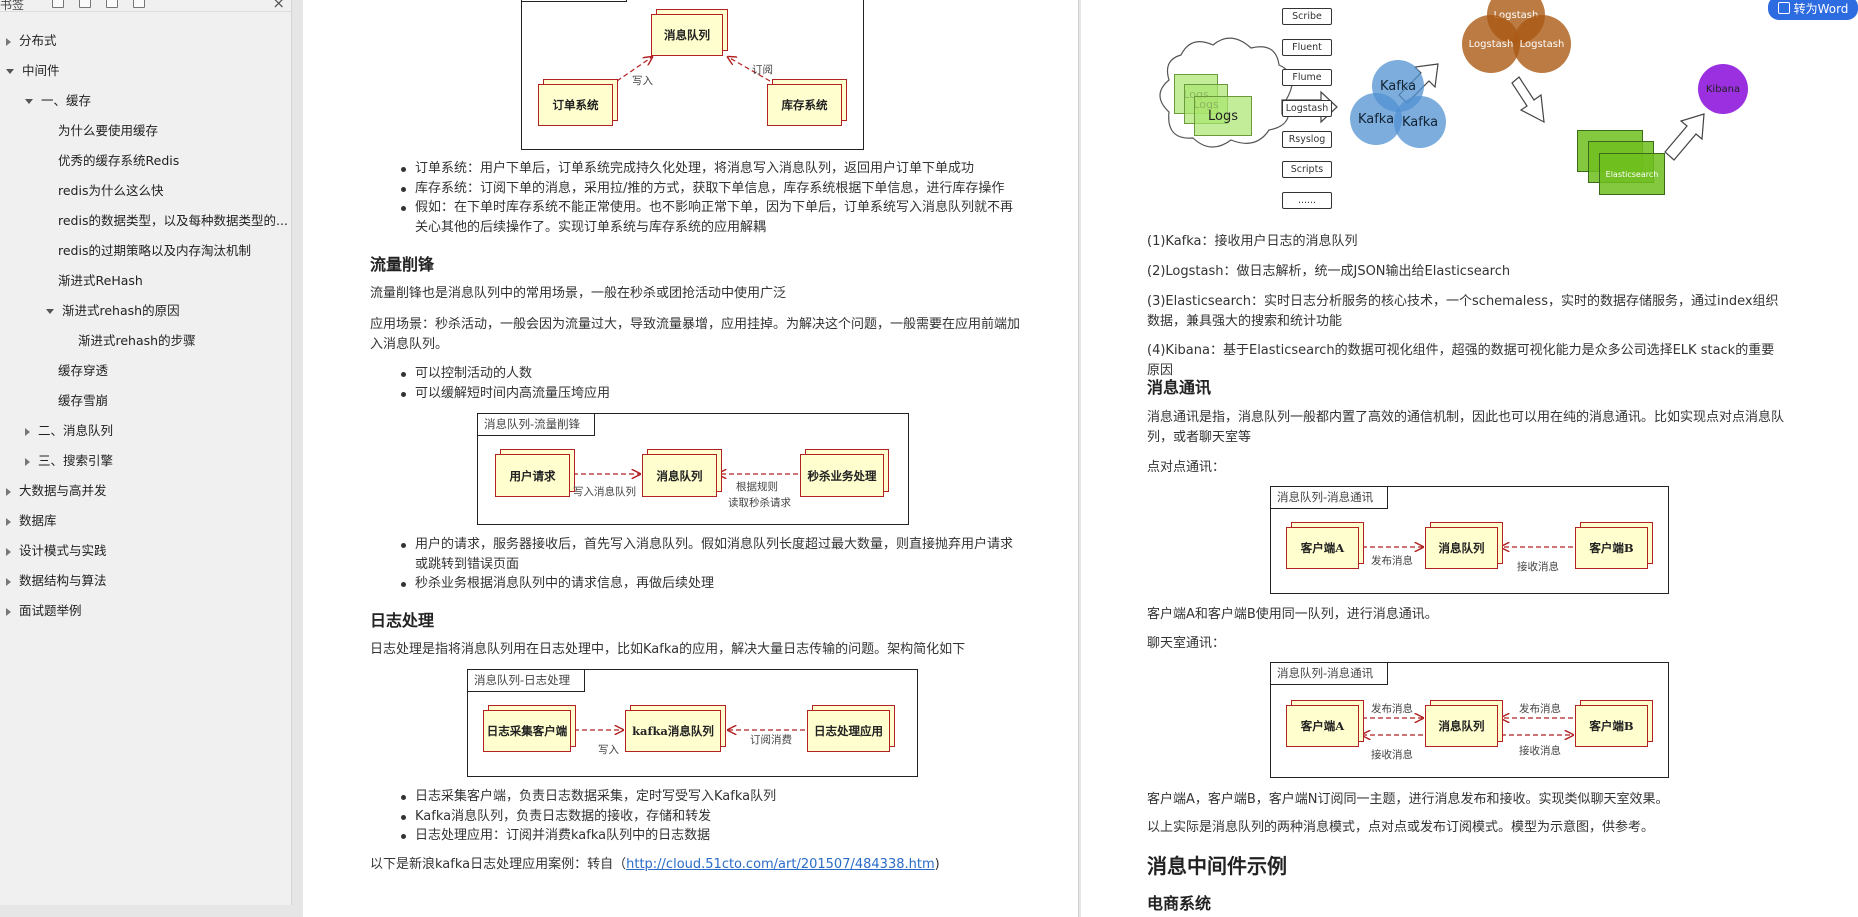 The image size is (1858, 917). Describe the element at coordinates (759, 503) in the screenshot. I see `rule-label-2: 读取秒杀请求` at that location.